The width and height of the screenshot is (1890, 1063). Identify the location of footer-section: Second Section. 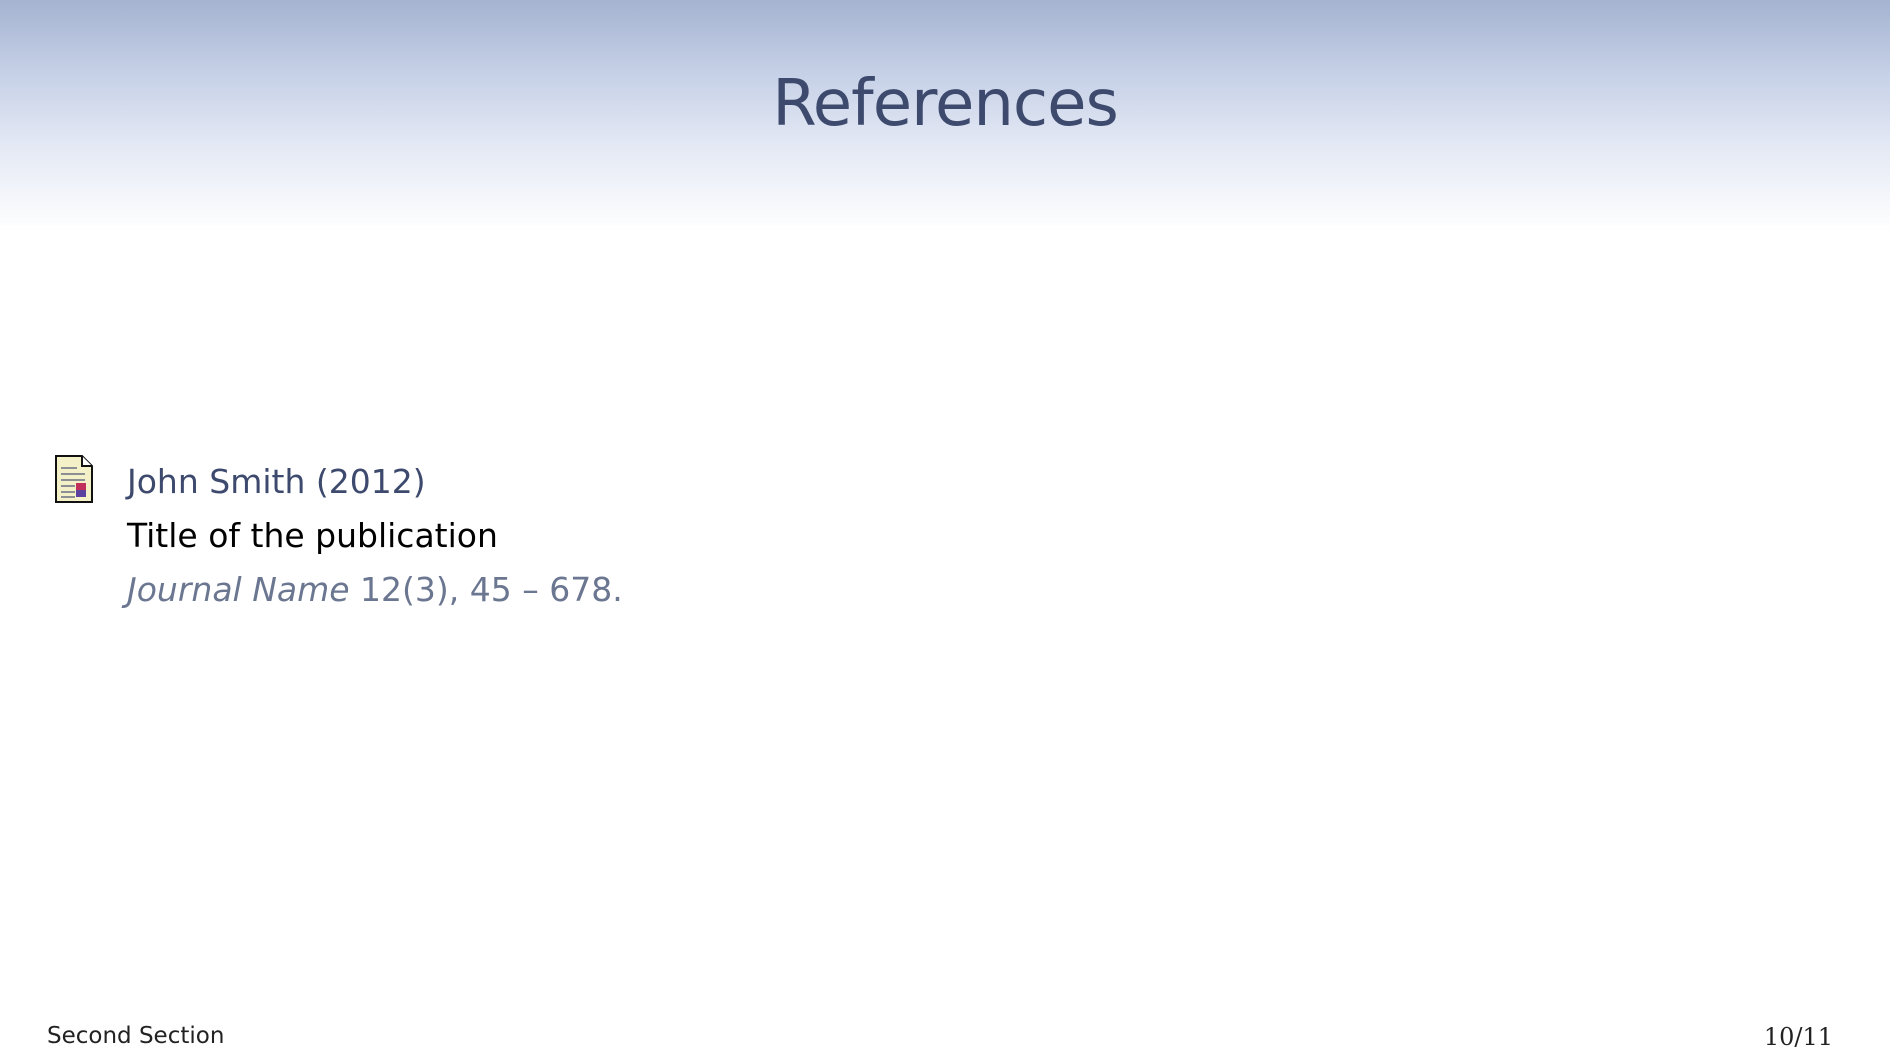
(136, 1036).